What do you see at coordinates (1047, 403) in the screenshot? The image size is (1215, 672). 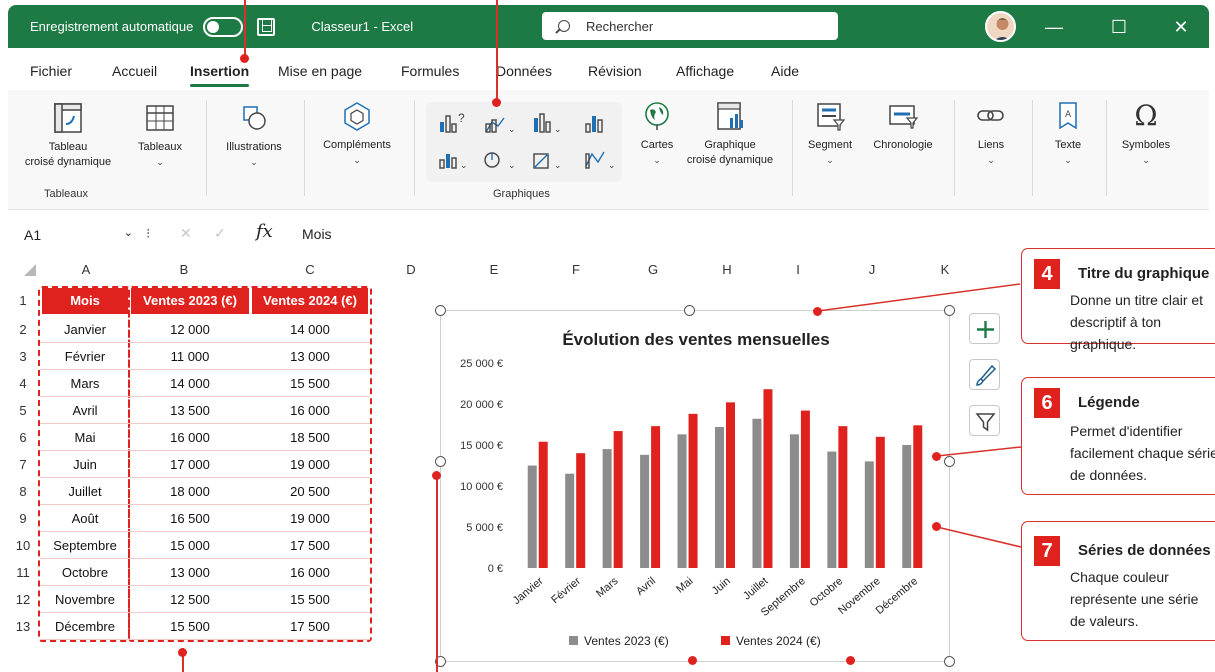 I see `callout-number: 6` at bounding box center [1047, 403].